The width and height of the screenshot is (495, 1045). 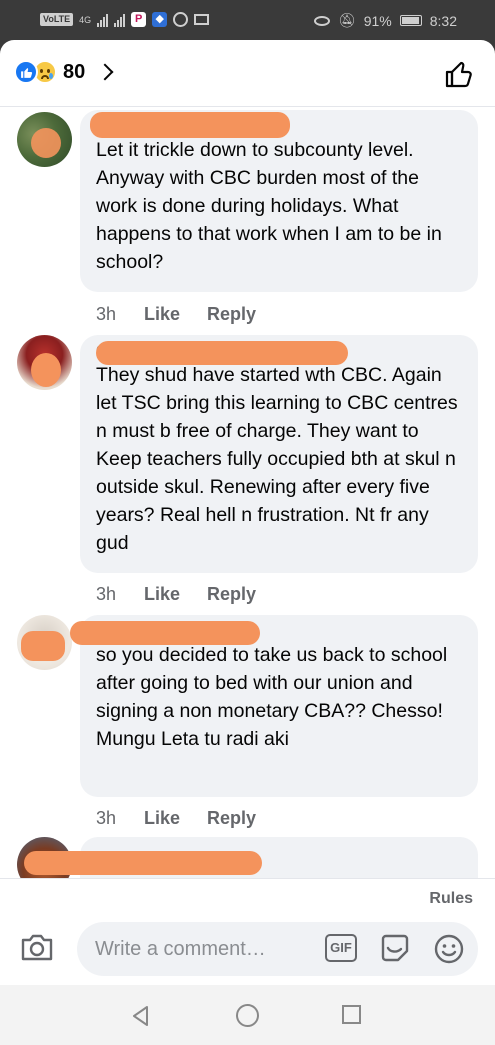 I want to click on status-bar: VoLTE 4G P ◆ 🔕︎ 91% 8:32, so click(x=247, y=20).